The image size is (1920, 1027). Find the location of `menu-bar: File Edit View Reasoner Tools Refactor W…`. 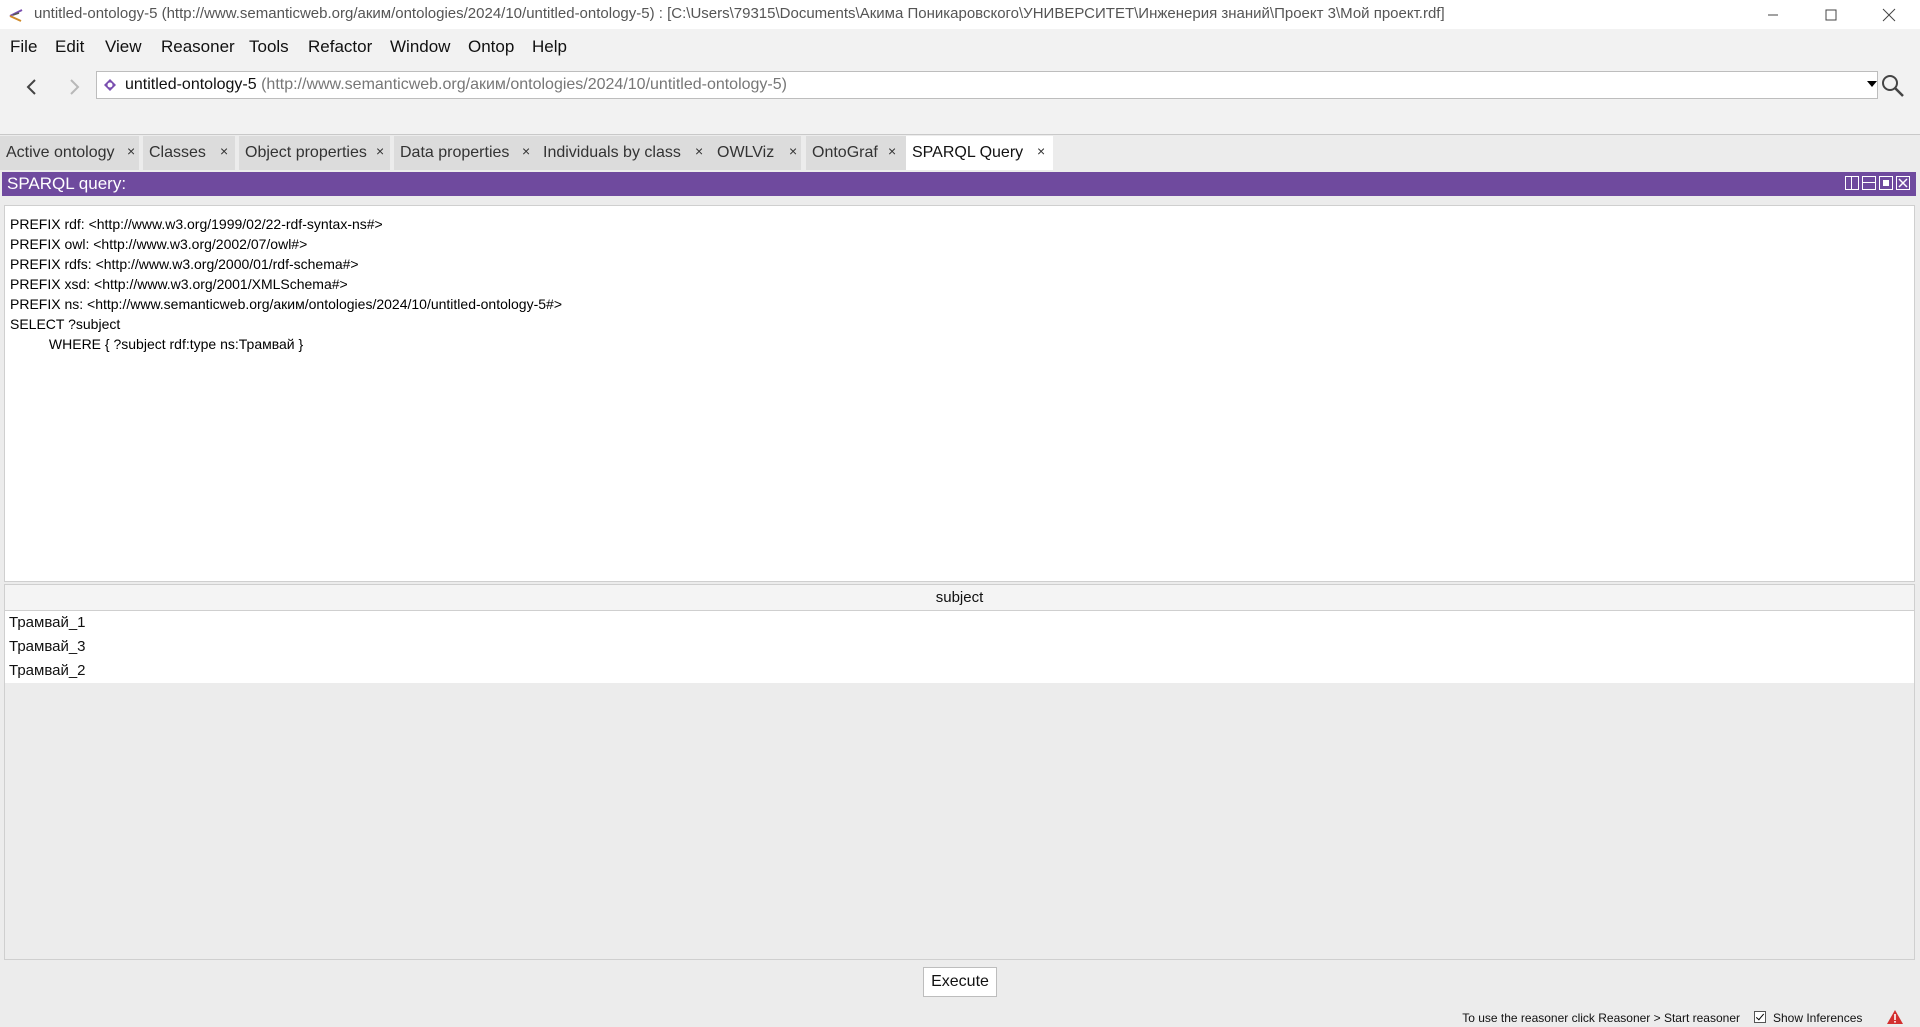

menu-bar: File Edit View Reasoner Tools Refactor W… is located at coordinates (960, 46).